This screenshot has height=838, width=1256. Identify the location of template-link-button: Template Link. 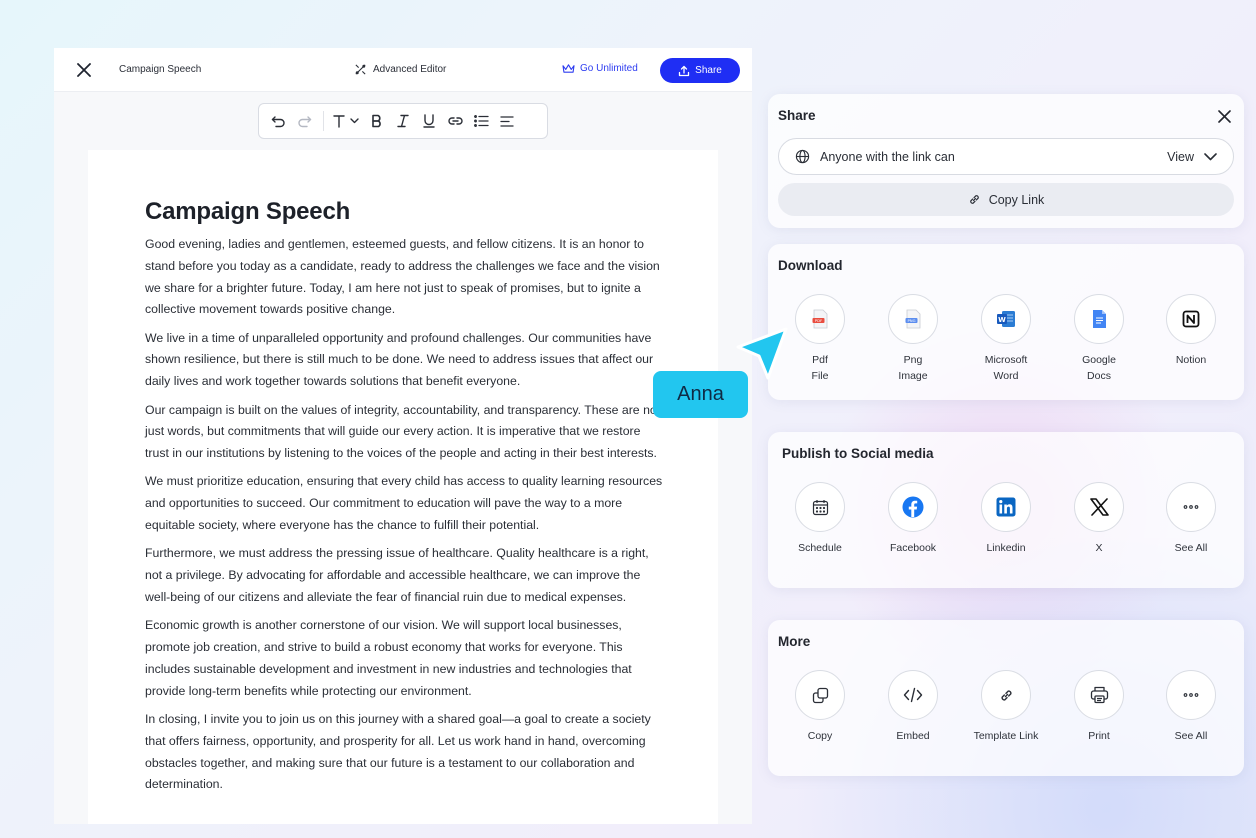
(1006, 707).